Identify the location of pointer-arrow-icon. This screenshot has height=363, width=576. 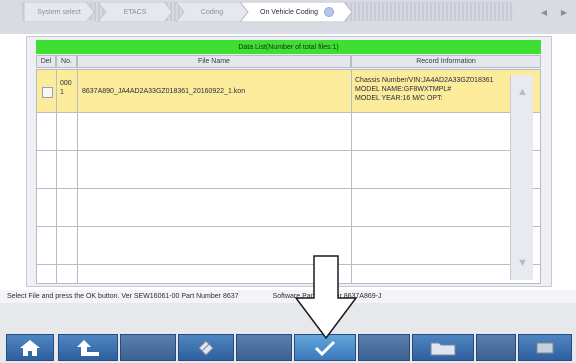
(326, 297).